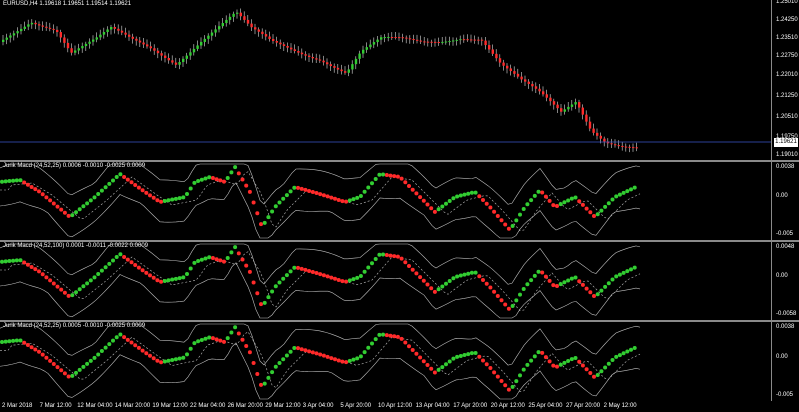  What do you see at coordinates (787, 2) in the screenshot?
I see `price-tick-label: 1.25010` at bounding box center [787, 2].